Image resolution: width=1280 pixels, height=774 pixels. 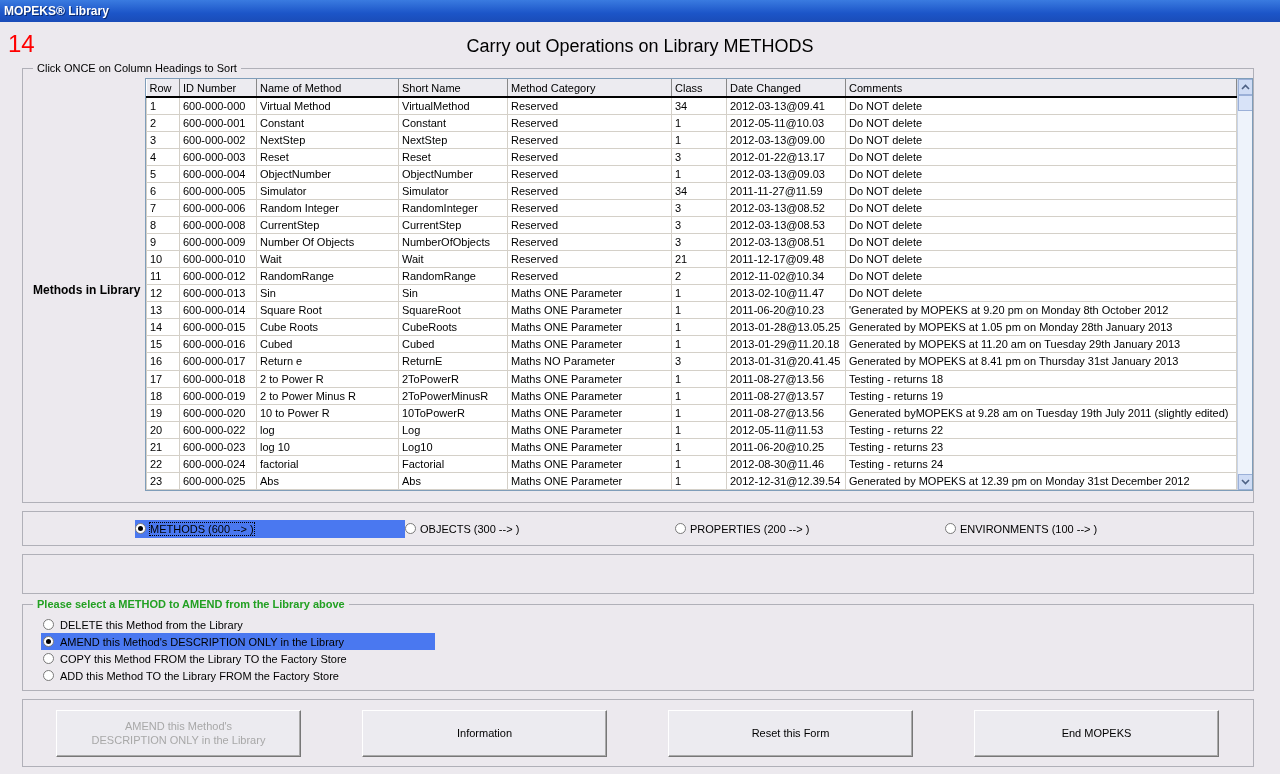 What do you see at coordinates (1080, 528) in the screenshot?
I see `library-type-radio: ENVIRONMENTS (100 --> )` at bounding box center [1080, 528].